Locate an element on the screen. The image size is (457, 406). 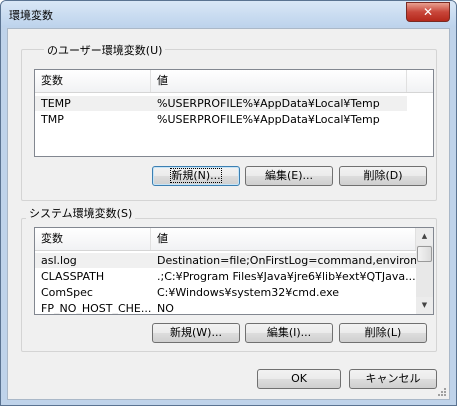
variable-name: ComSpec is located at coordinates (67, 292).